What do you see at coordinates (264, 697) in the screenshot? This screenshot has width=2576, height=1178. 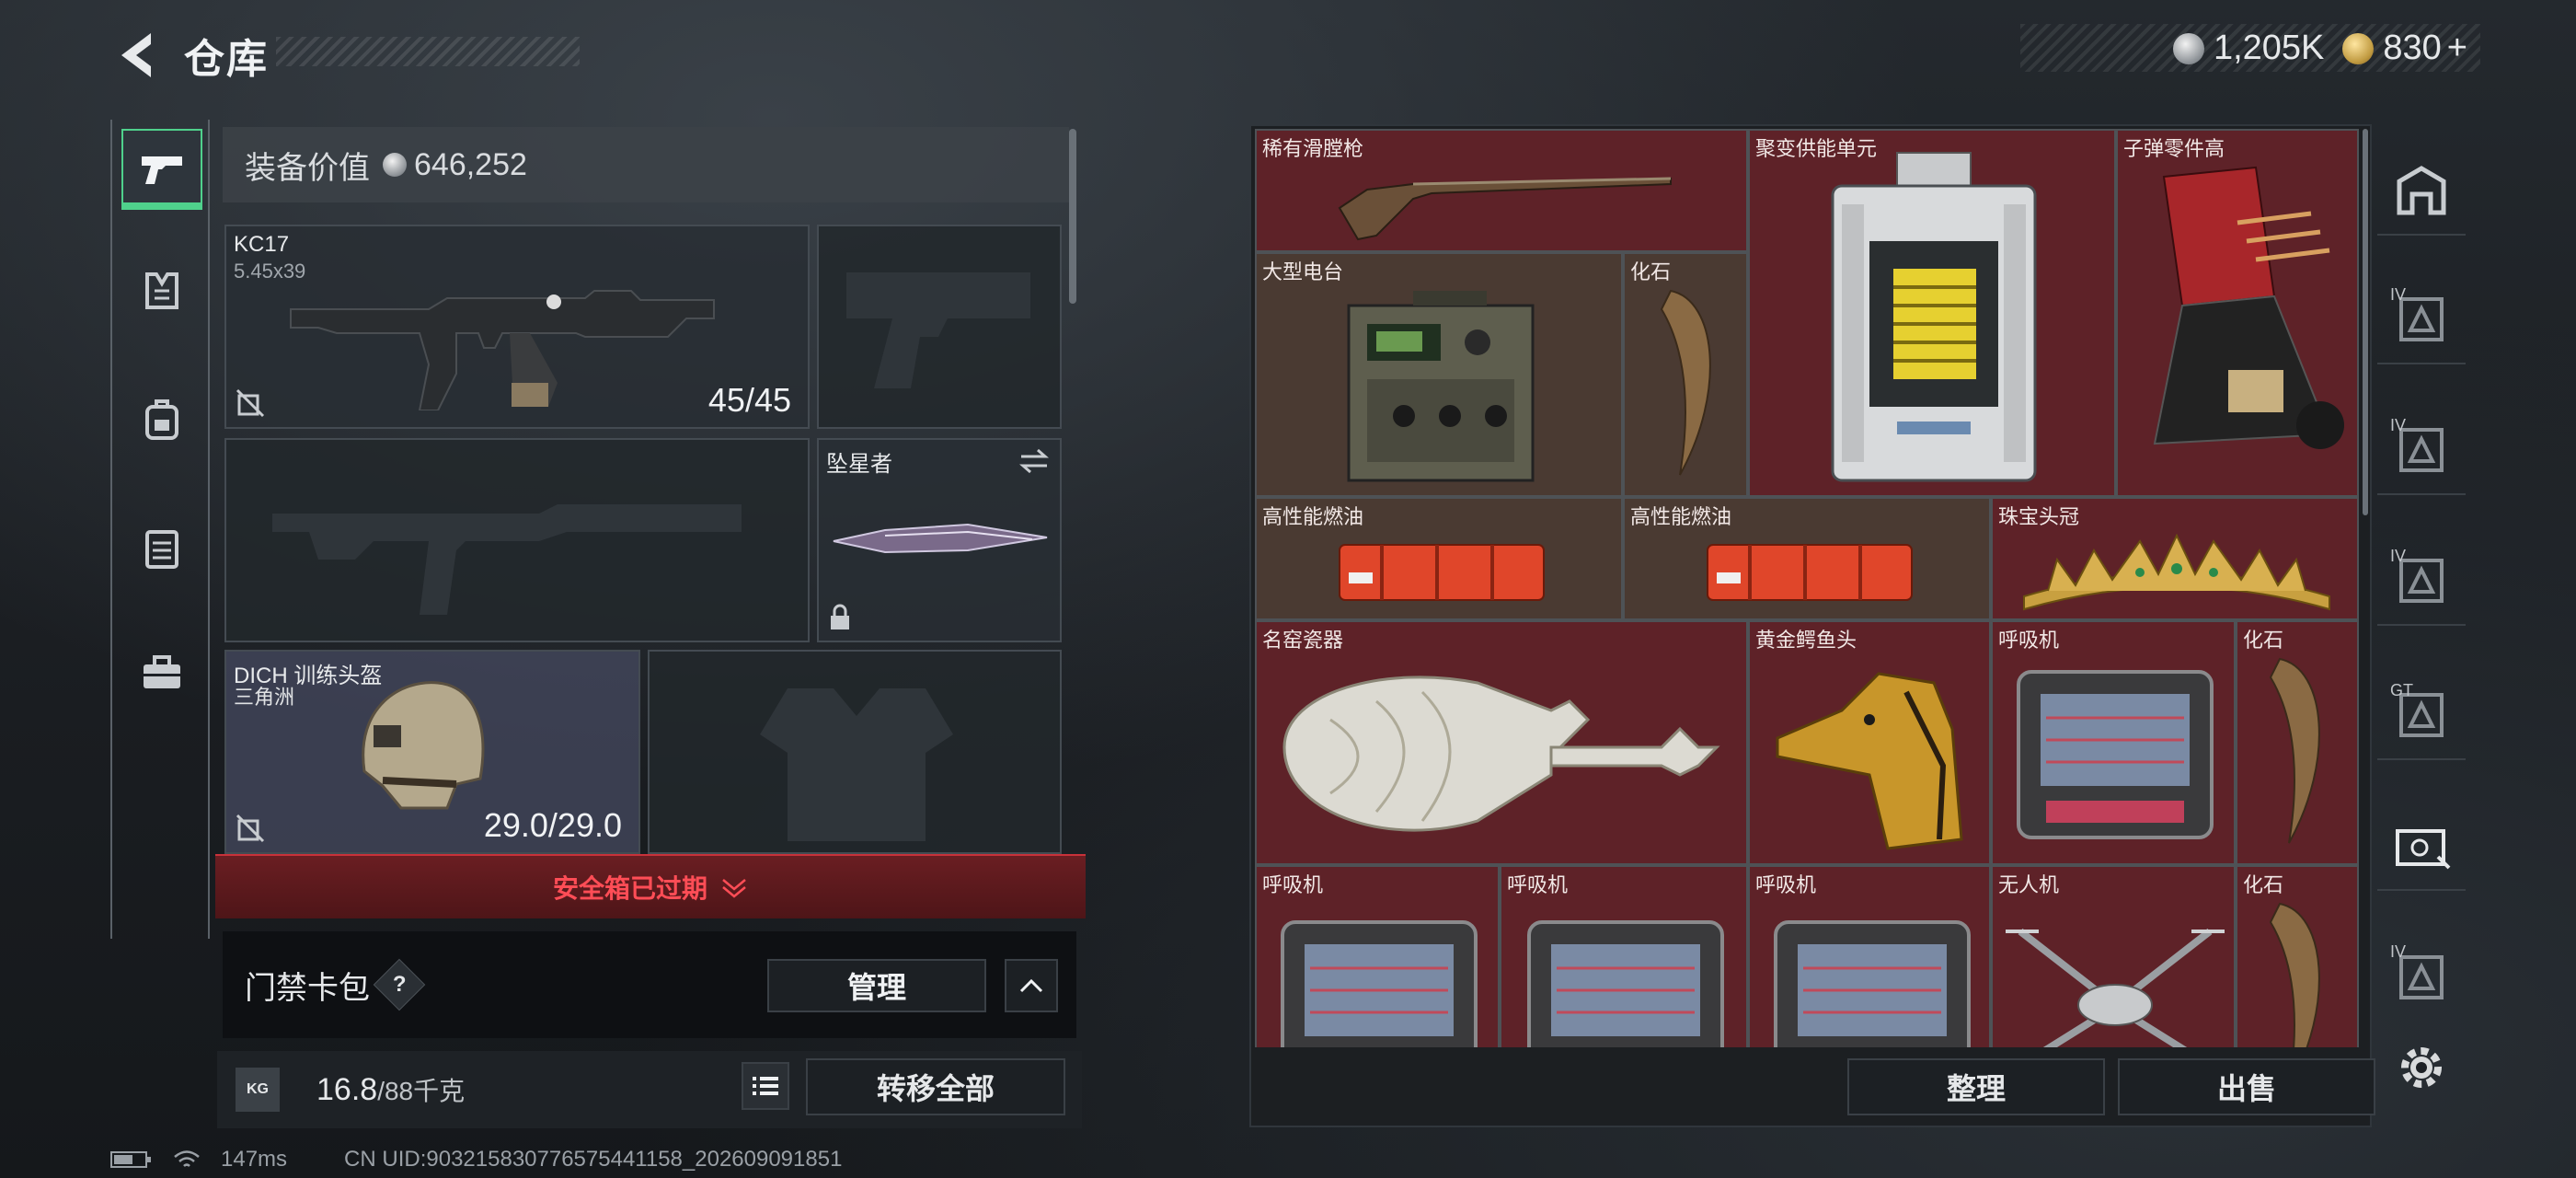 I see `helmet-sub: 三角洲` at bounding box center [264, 697].